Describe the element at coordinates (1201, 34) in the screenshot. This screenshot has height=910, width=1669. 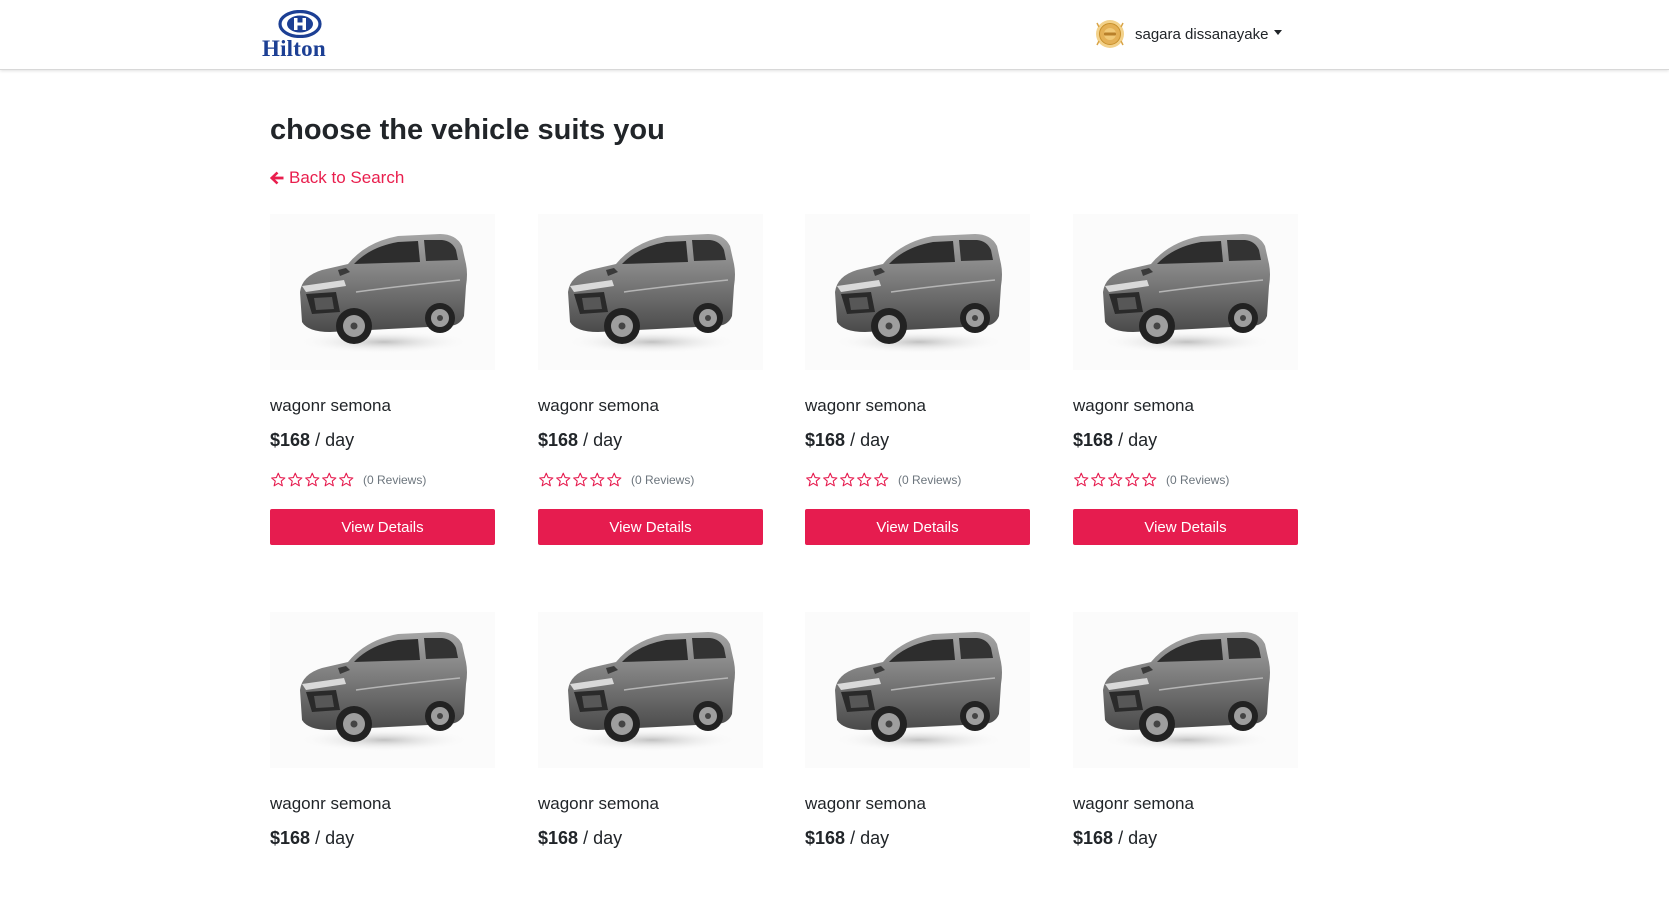
I see `user-name: sagara dissanayake` at that location.